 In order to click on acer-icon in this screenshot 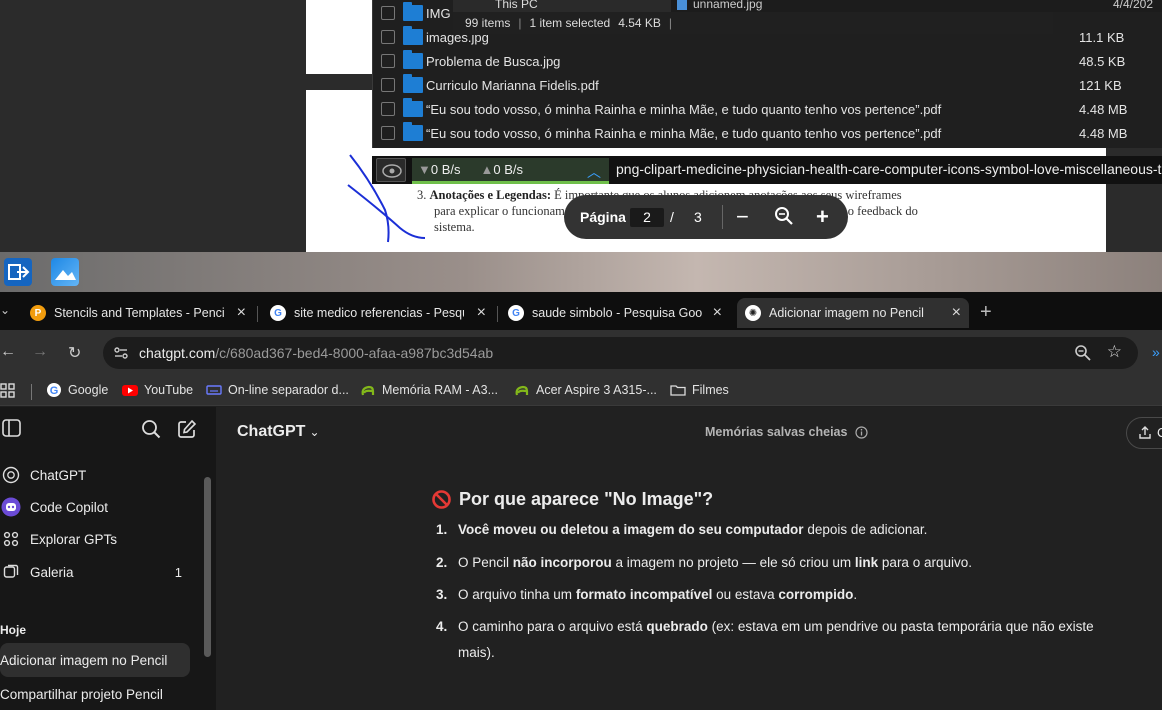, I will do `click(368, 390)`.